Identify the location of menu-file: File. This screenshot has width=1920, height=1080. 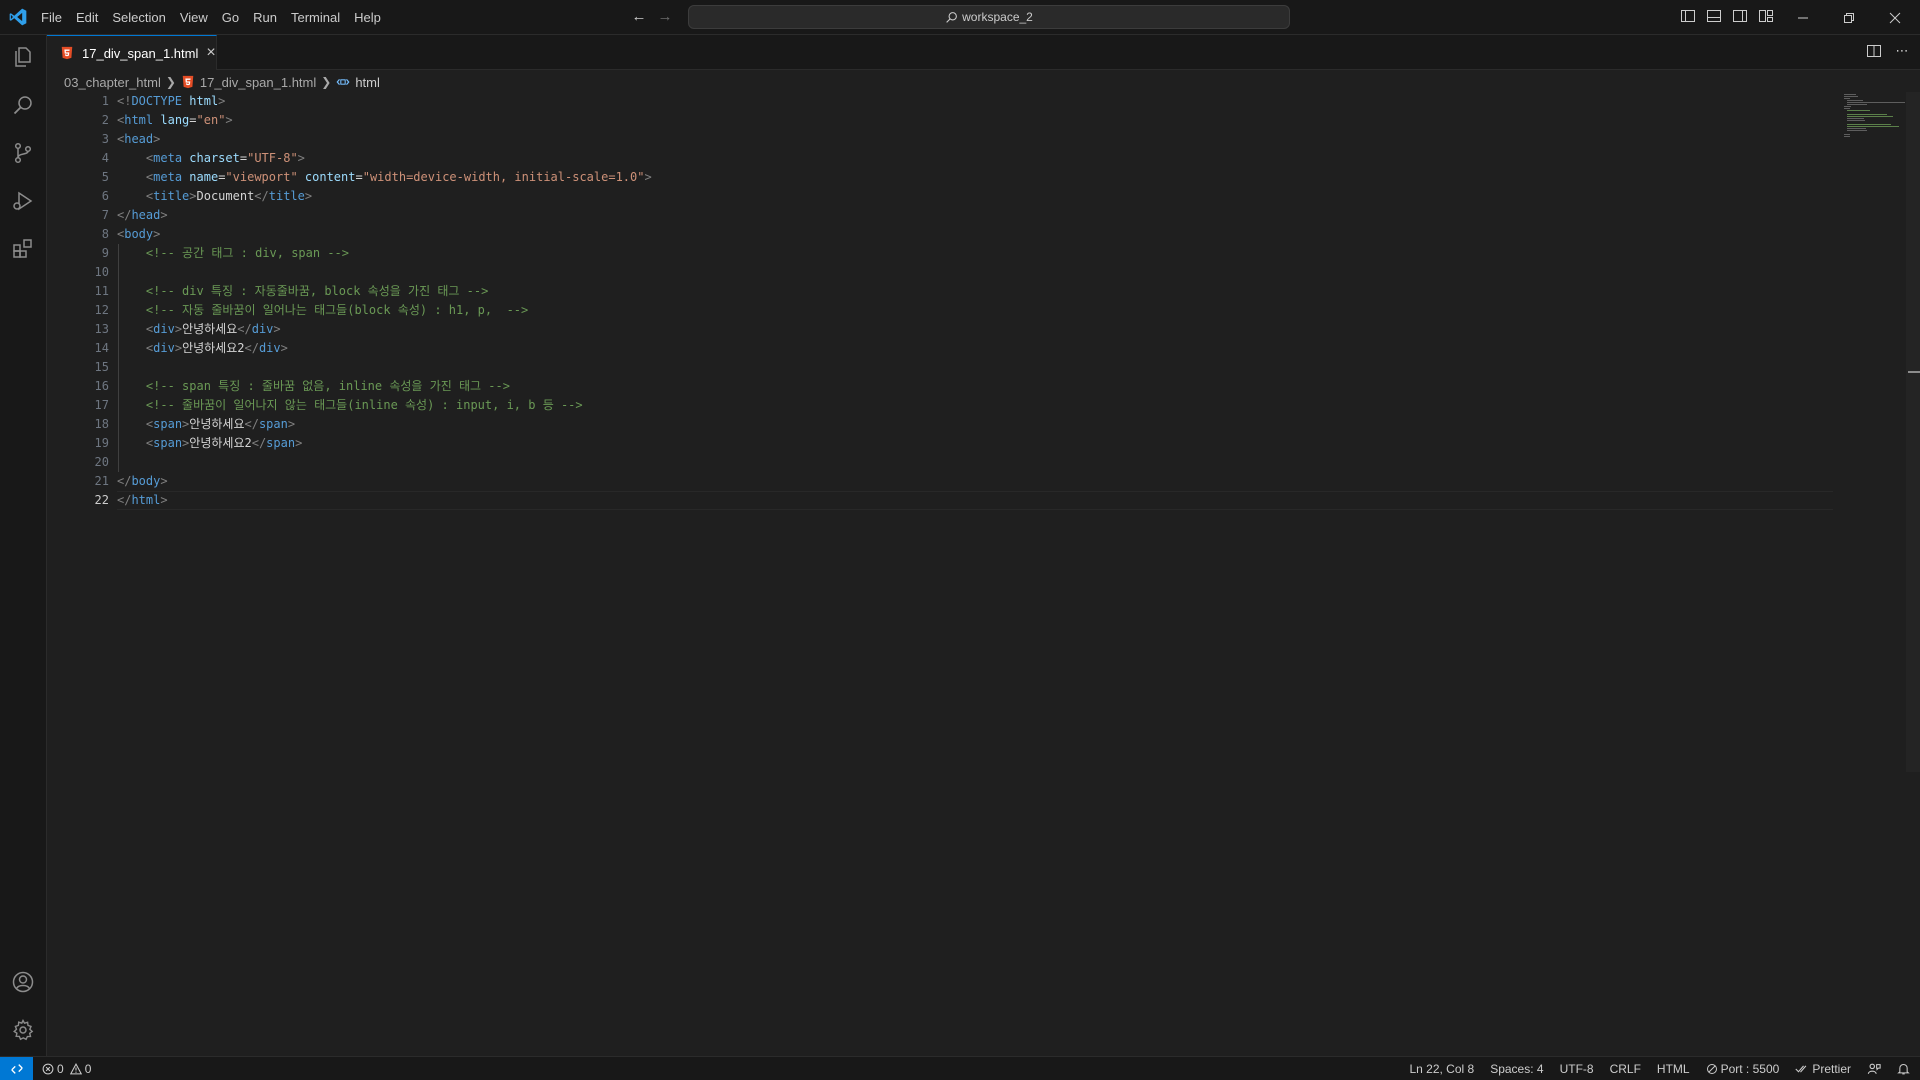
(51, 17).